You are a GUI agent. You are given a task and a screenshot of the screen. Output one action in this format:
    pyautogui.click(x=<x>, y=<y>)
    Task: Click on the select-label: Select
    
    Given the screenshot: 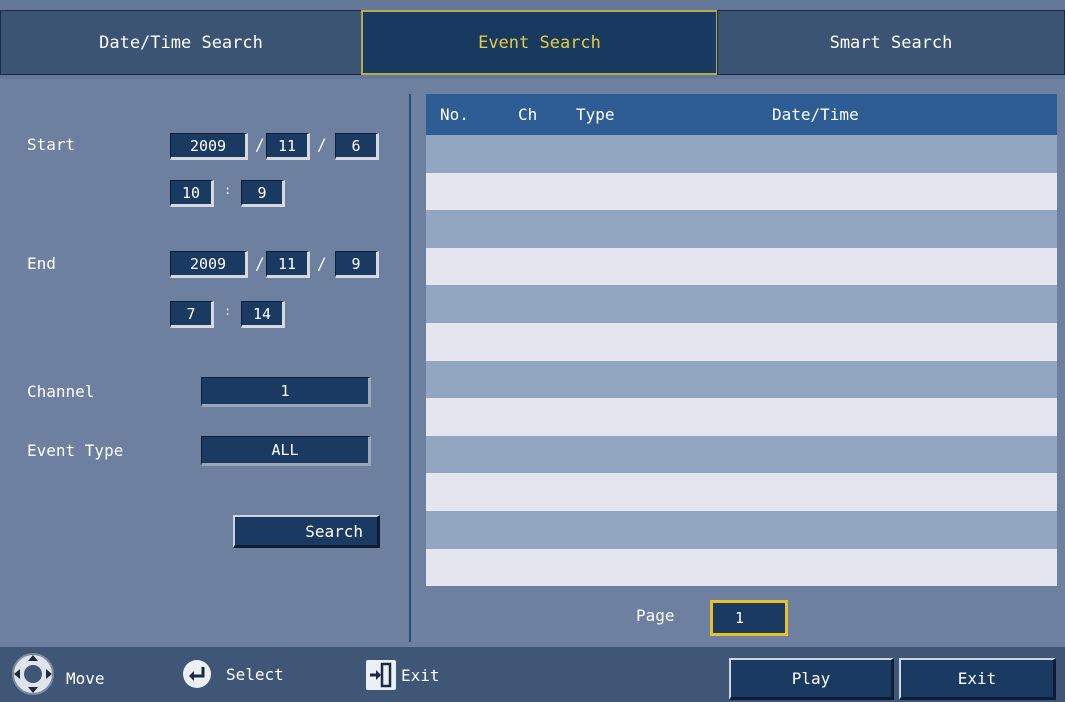 What is the action you would take?
    pyautogui.click(x=255, y=674)
    